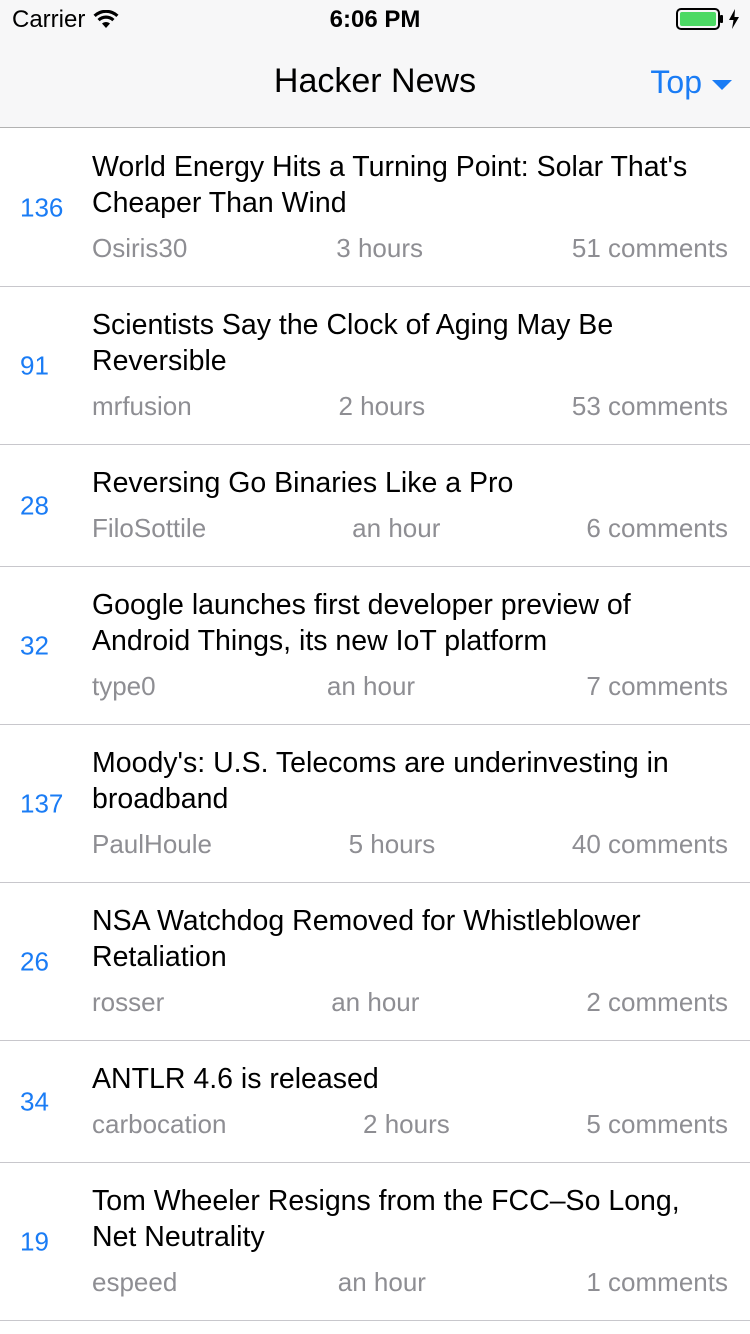 This screenshot has width=750, height=1334. What do you see at coordinates (152, 844) in the screenshot?
I see `story-author: PaulHoule` at bounding box center [152, 844].